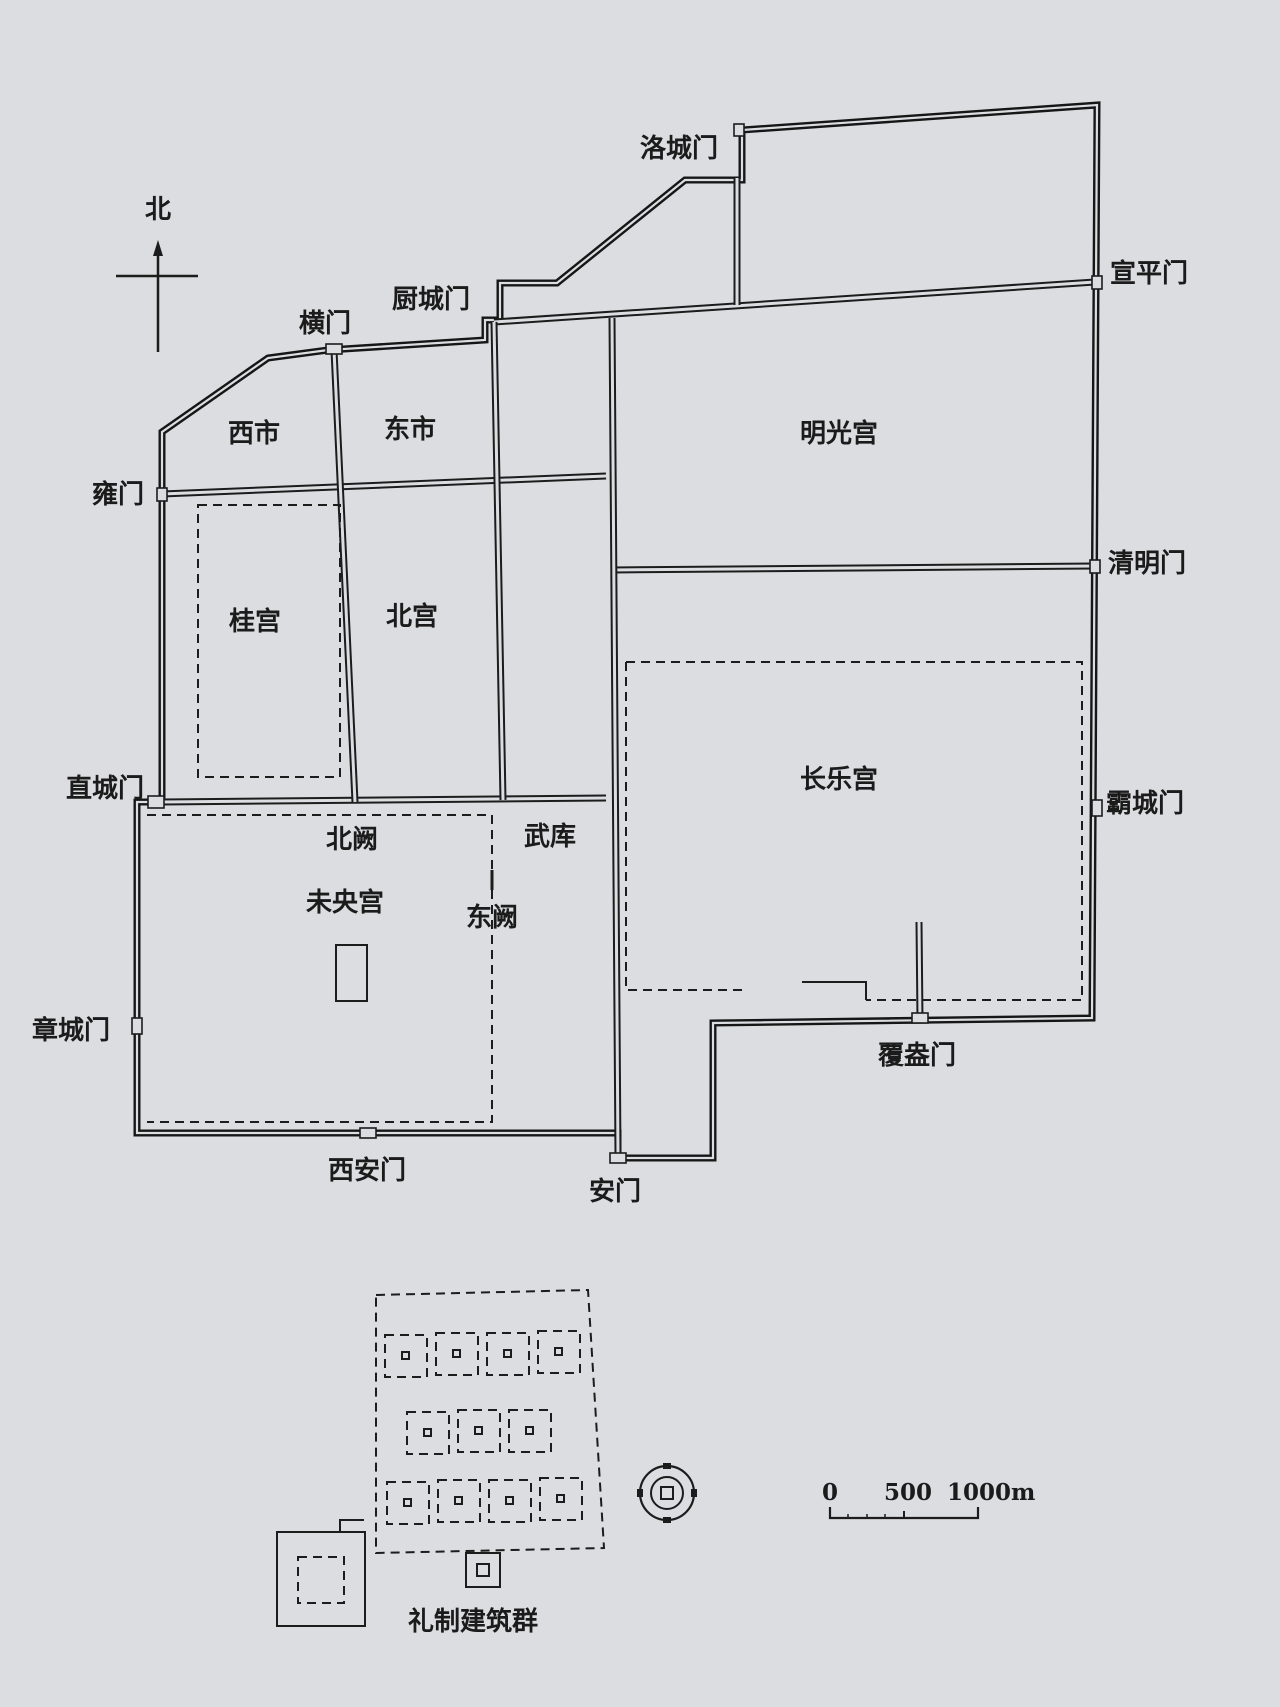 Image resolution: width=1280 pixels, height=1707 pixels. Describe the element at coordinates (352, 840) in the screenshot. I see `area-label-beique: 北阙` at that location.